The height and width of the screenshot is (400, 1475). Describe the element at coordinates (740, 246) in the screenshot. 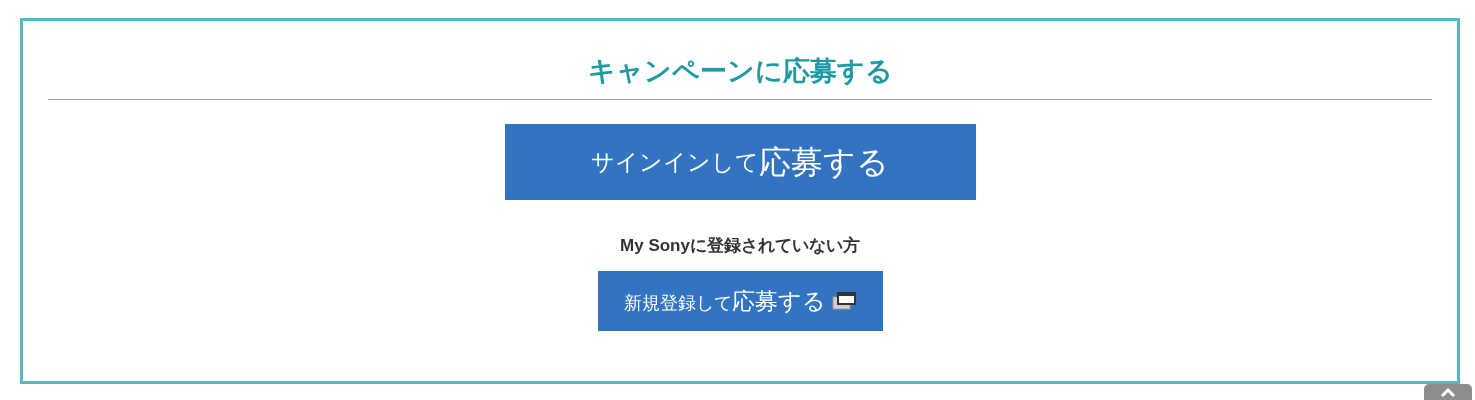

I see `register-note: My Sonyに登録されていない方` at that location.